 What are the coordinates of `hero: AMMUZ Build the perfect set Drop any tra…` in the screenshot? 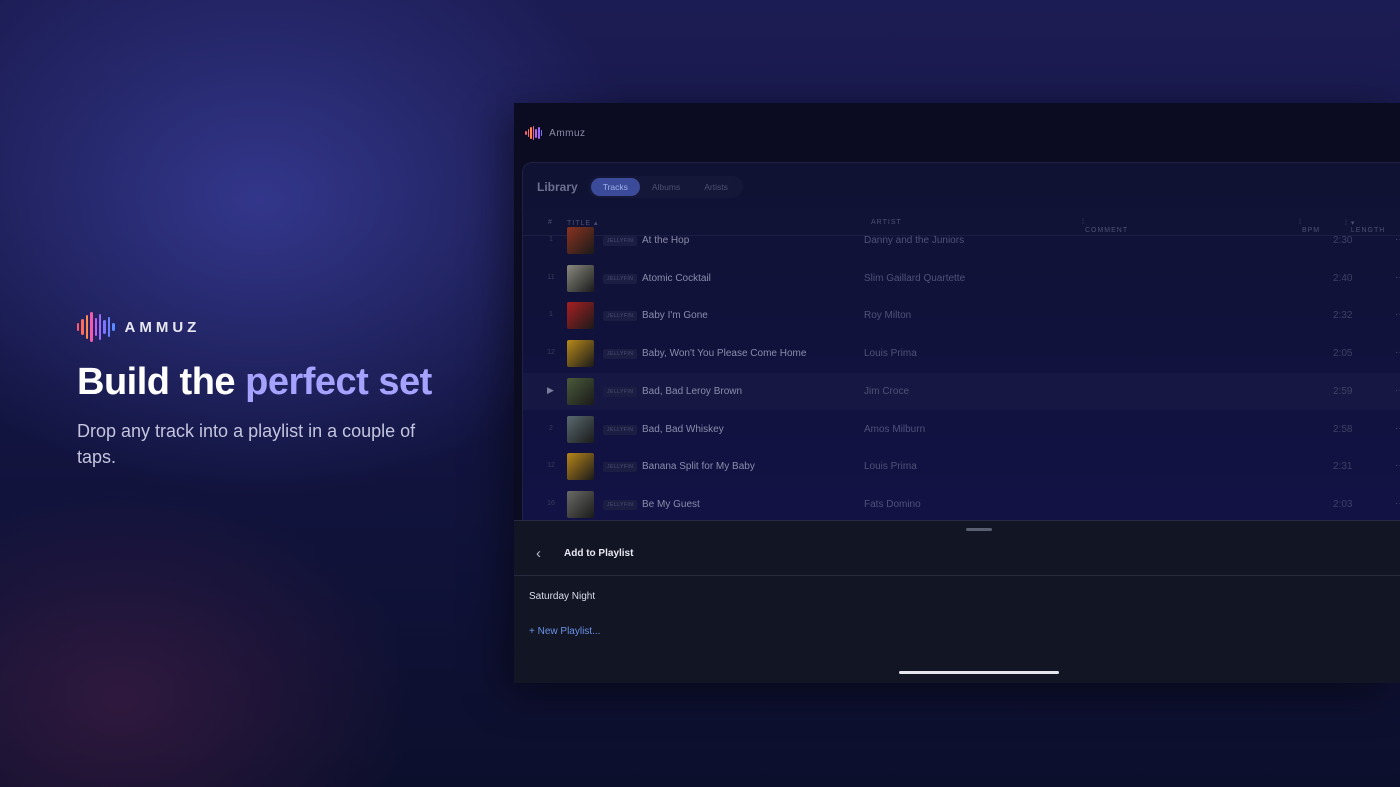 It's located at (287, 391).